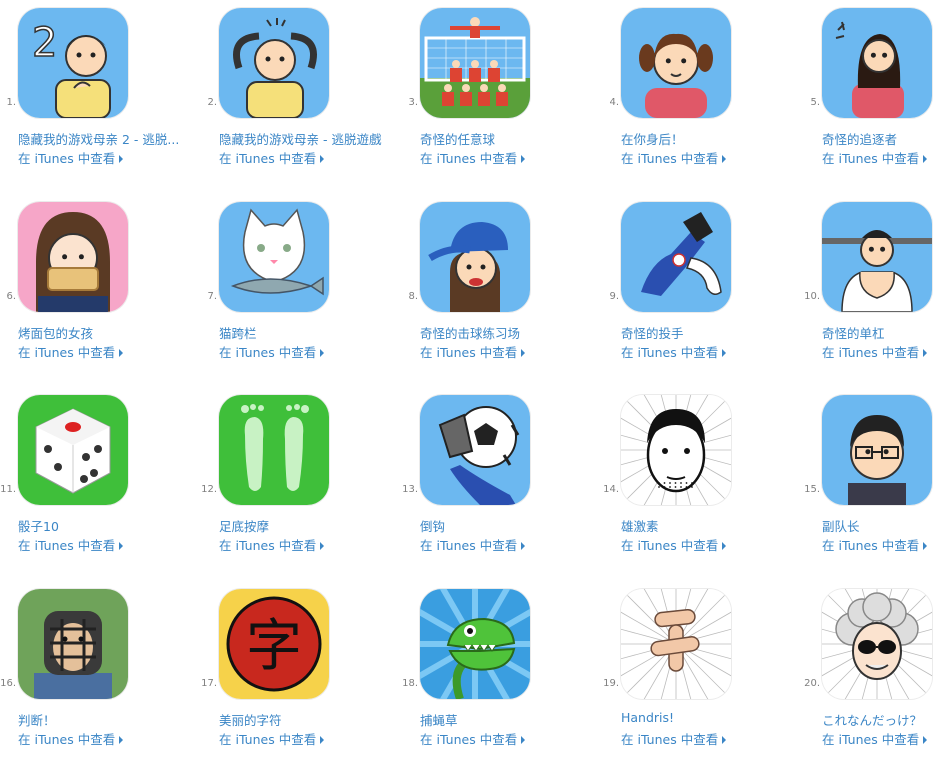  What do you see at coordinates (475, 450) in the screenshot?
I see `overhead-kick-icon` at bounding box center [475, 450].